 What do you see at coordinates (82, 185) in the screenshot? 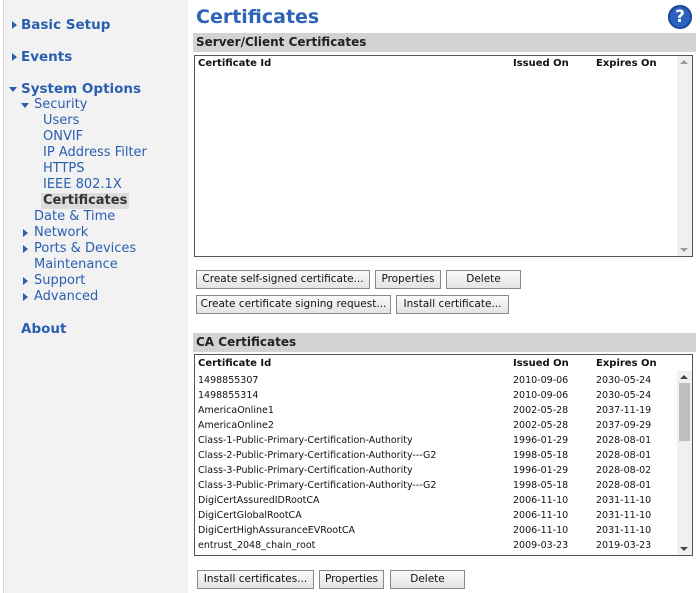
I see `nav-ieee-8021x: IEEE 802.1X` at bounding box center [82, 185].